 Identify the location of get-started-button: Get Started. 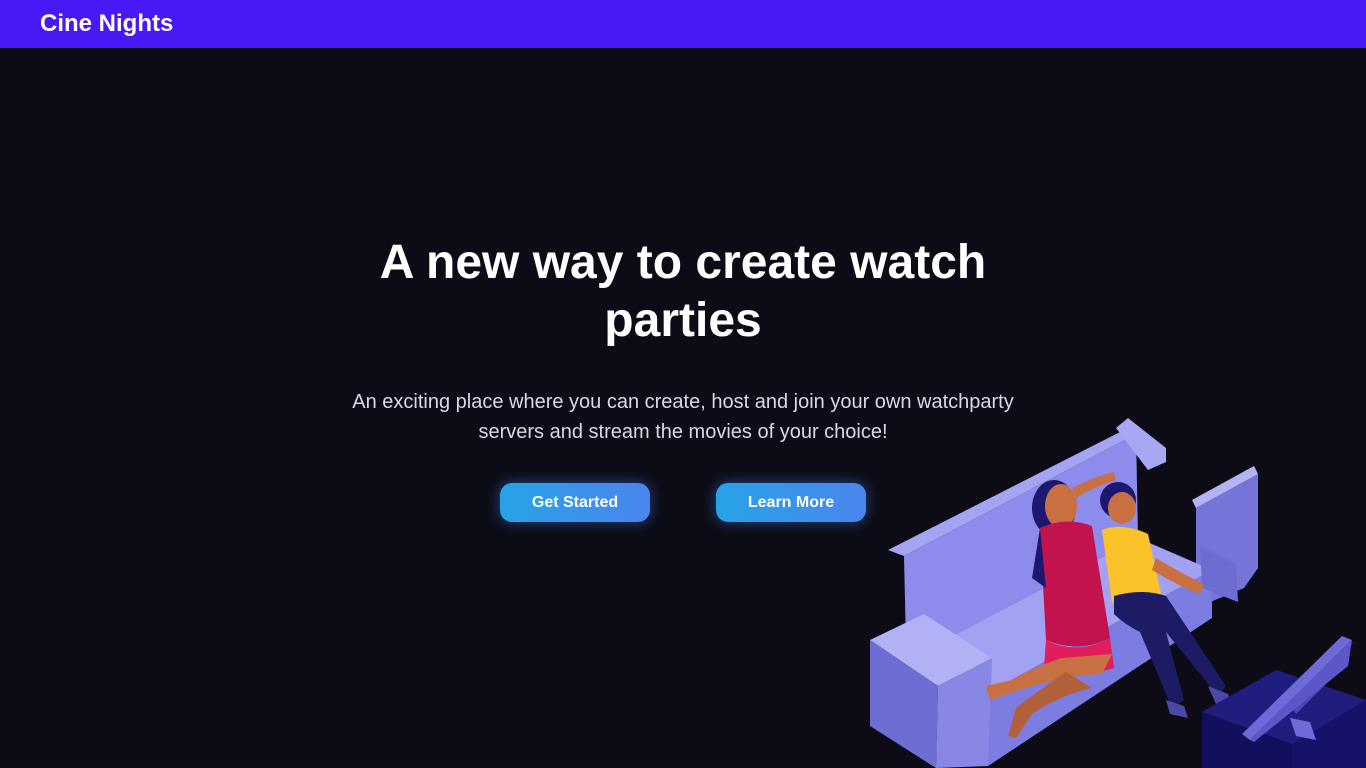
(575, 502).